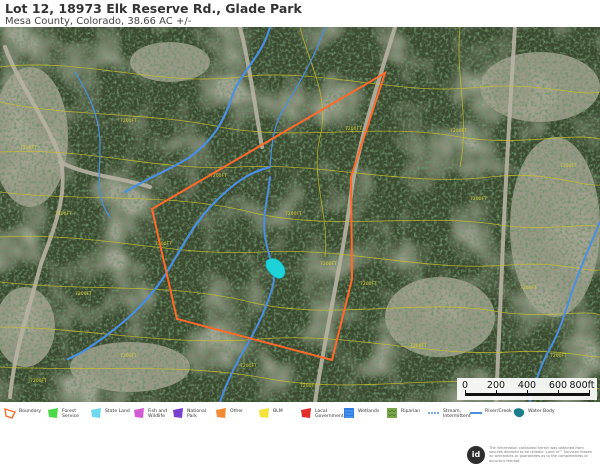 This screenshot has height=465, width=600. Describe the element at coordinates (541, 411) in the screenshot. I see `legend-label: Water Body` at that location.